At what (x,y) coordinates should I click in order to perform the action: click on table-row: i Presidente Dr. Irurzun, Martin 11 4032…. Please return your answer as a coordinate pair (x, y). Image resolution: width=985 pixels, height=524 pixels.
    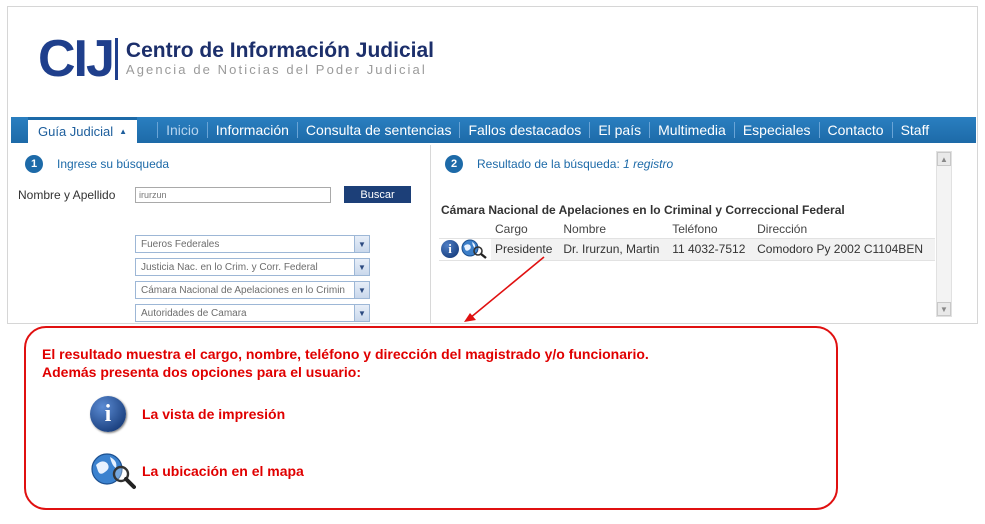
    Looking at the image, I should click on (687, 249).